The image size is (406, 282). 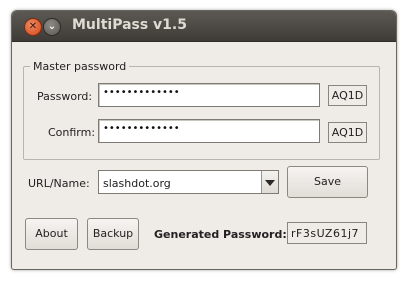 I want to click on close-icon: ✕, so click(x=33, y=27).